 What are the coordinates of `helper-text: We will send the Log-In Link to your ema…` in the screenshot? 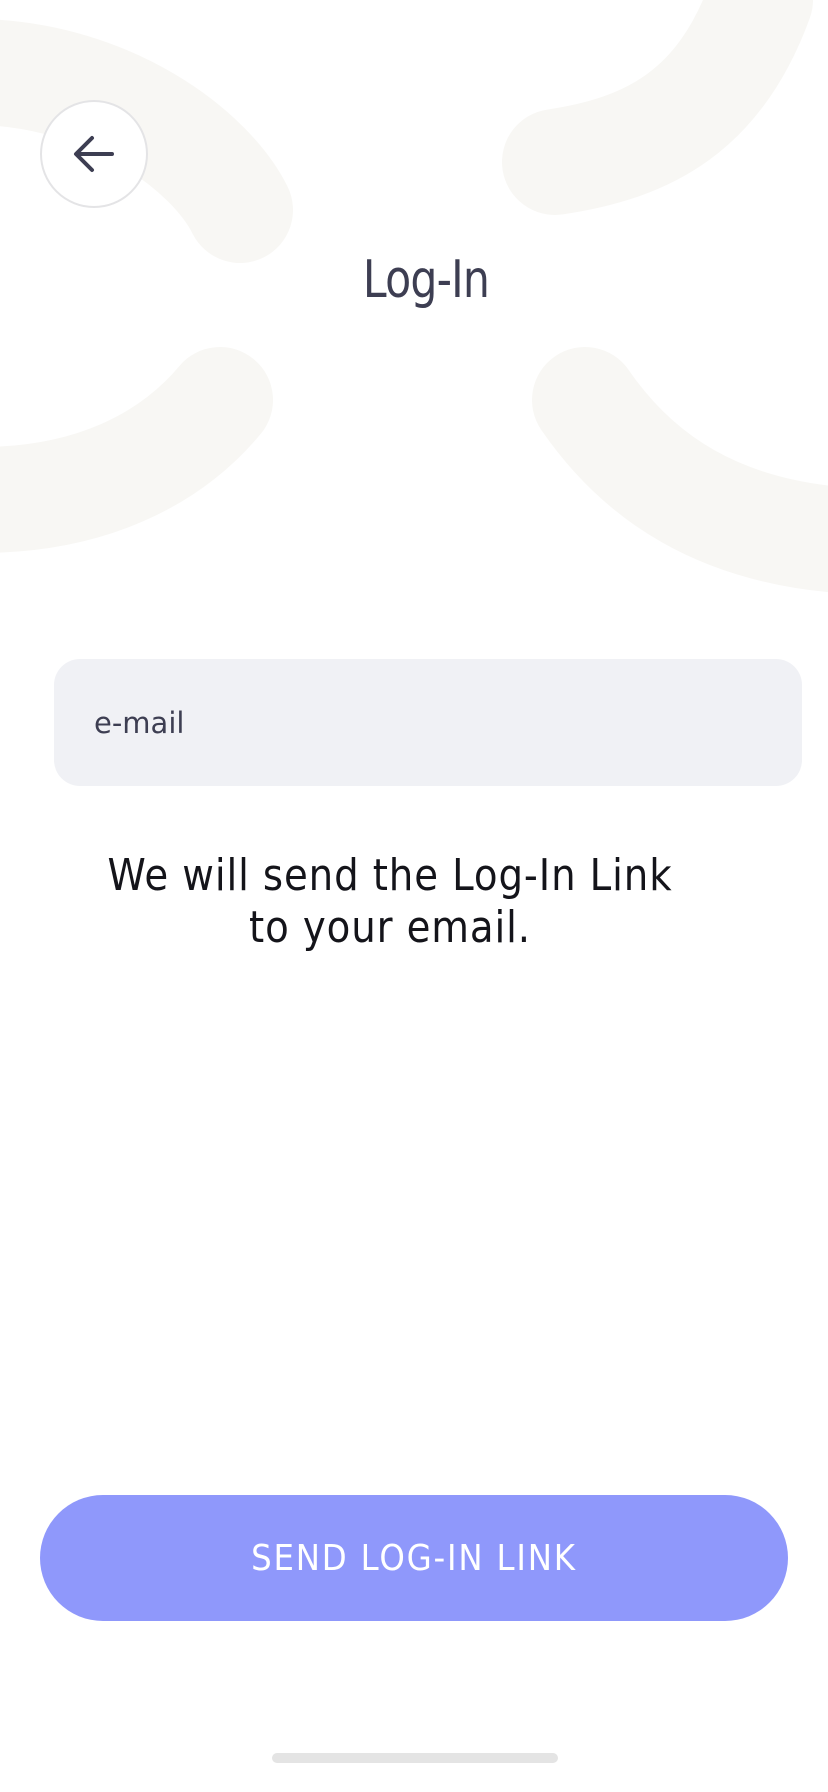 It's located at (390, 901).